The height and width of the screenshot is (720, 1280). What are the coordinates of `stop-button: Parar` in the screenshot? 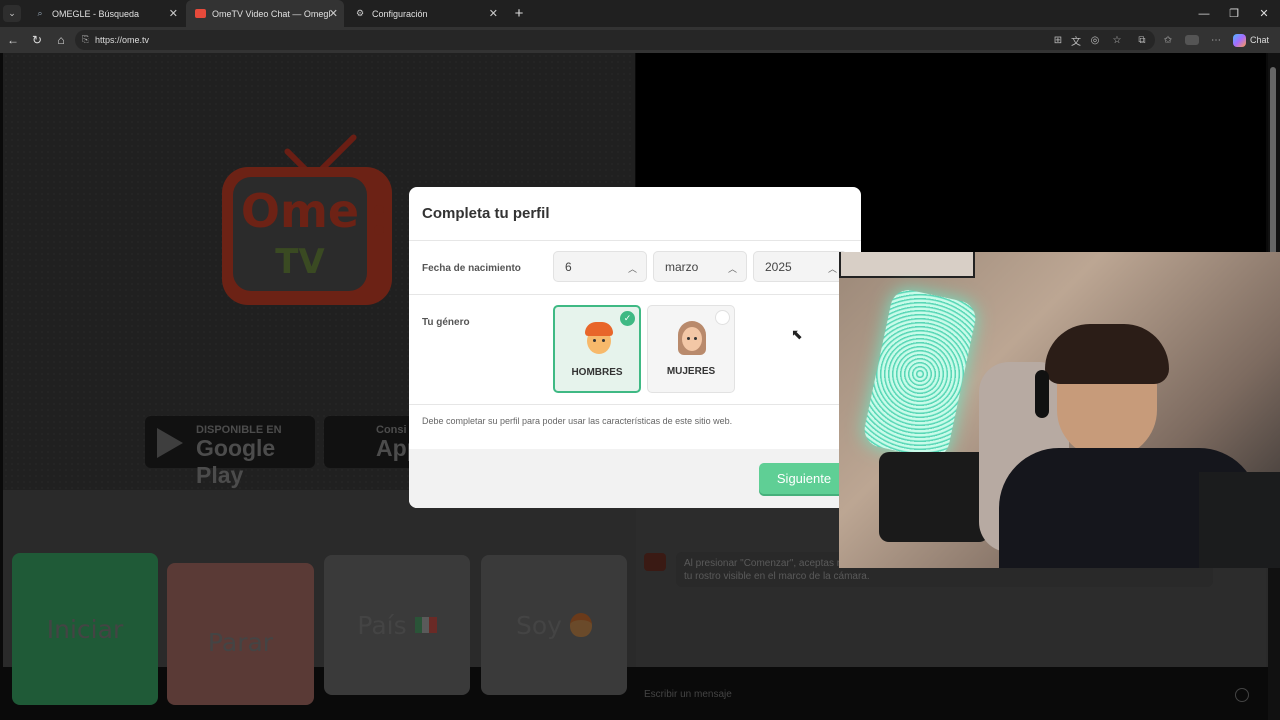 It's located at (240, 634).